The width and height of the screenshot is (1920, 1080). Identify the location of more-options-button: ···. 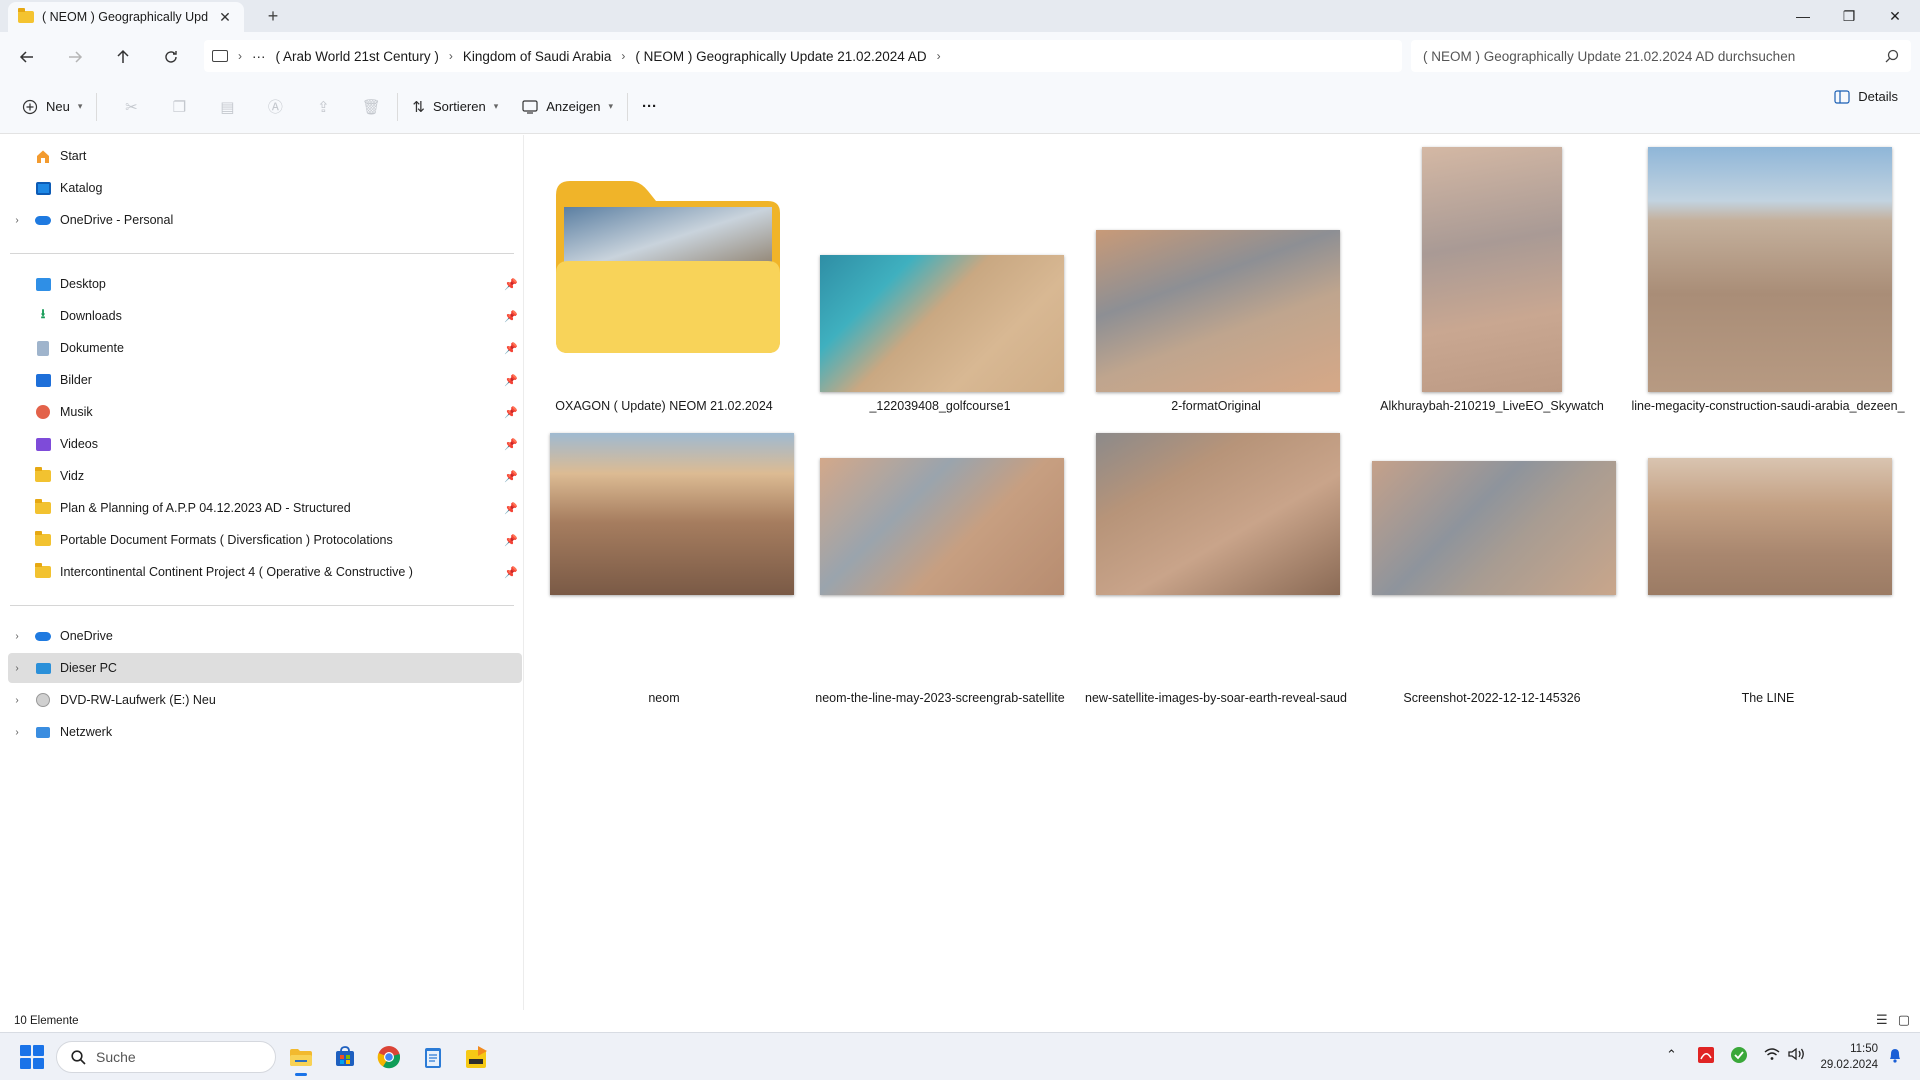
(649, 107).